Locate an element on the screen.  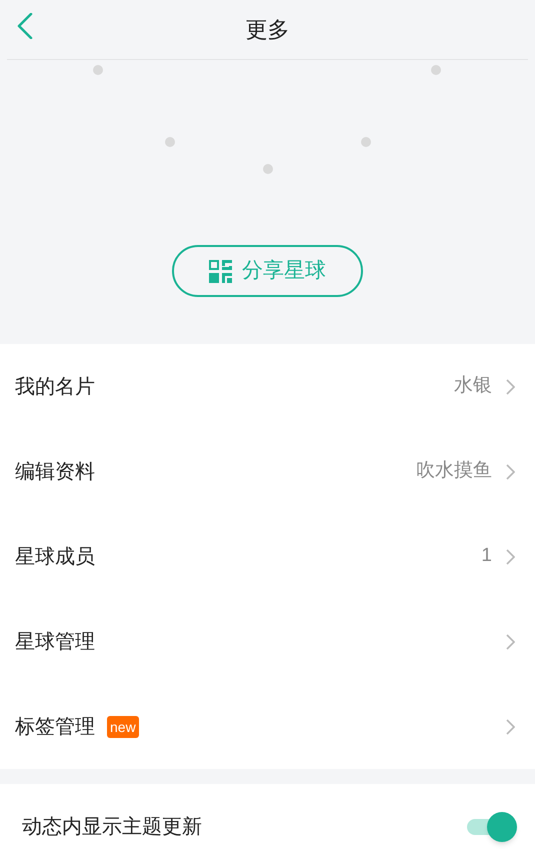
menu-label: 编辑资料 is located at coordinates (55, 472).